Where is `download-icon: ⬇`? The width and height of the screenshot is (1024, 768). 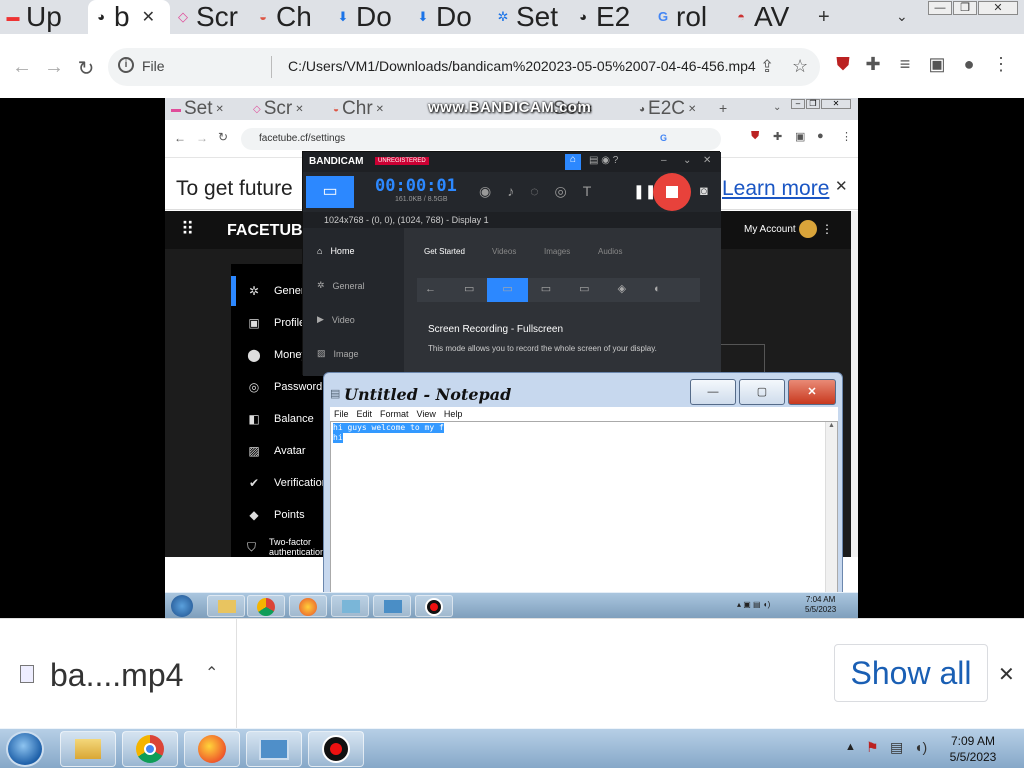 download-icon: ⬇ is located at coordinates (423, 16).